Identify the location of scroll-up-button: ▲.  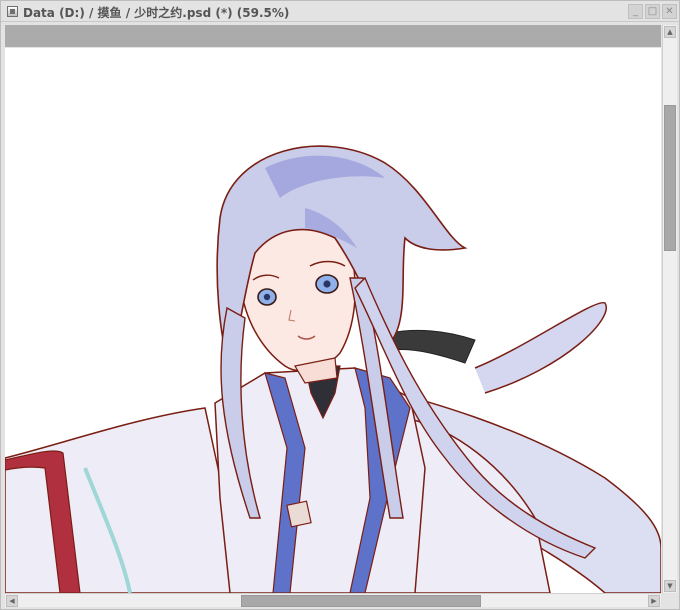
(670, 32).